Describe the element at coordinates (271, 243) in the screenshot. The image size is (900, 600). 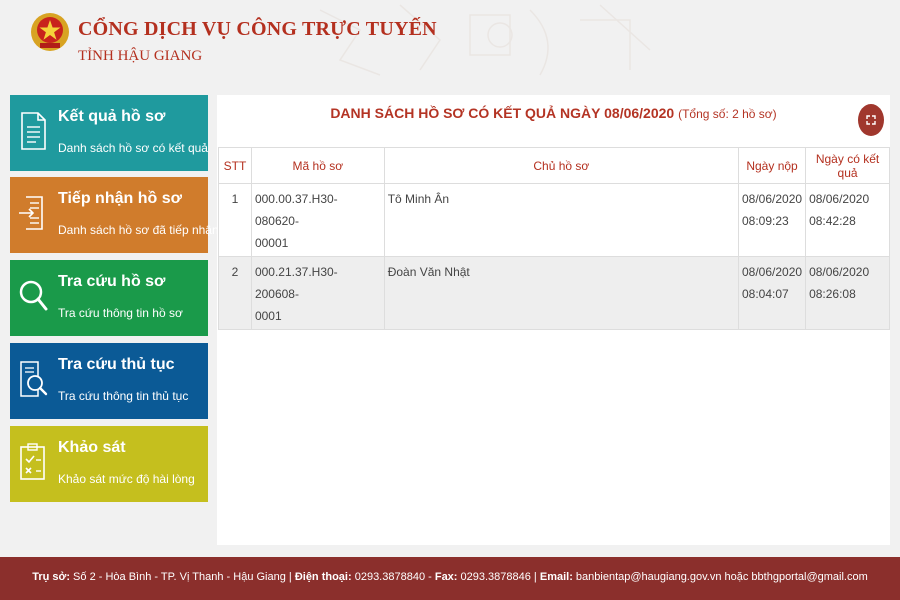
I see `ma-line-2: 00001` at that location.